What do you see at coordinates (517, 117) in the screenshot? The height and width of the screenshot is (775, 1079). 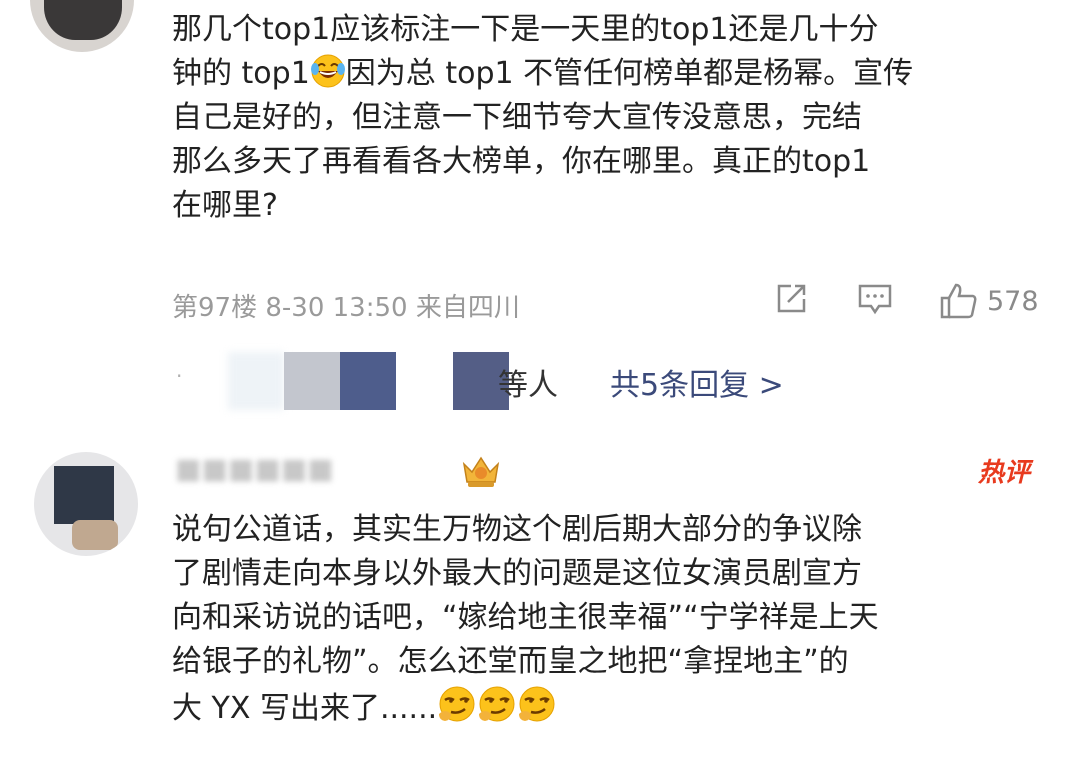 I see `comment-line: 自己是好的，但注意一下细节夸大宣传没意思，完结` at bounding box center [517, 117].